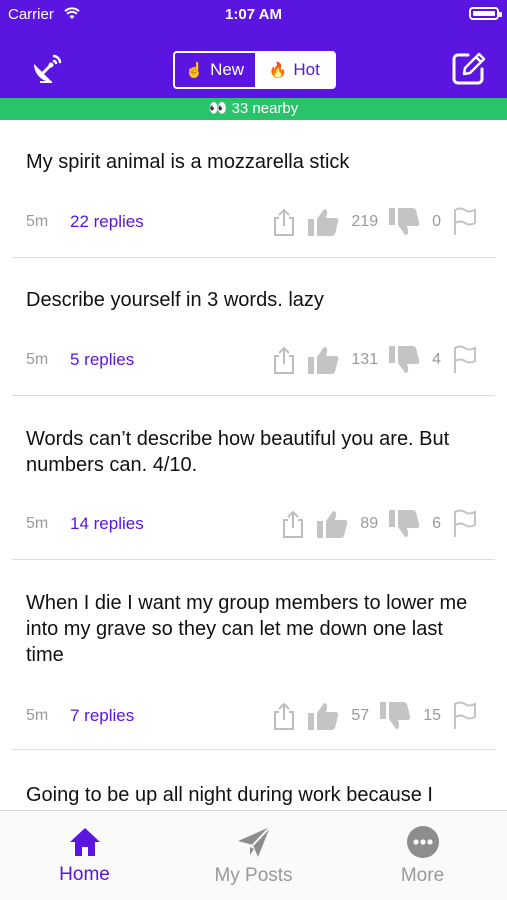  Describe the element at coordinates (306, 69) in the screenshot. I see `tab-hot-label: Hot` at that location.